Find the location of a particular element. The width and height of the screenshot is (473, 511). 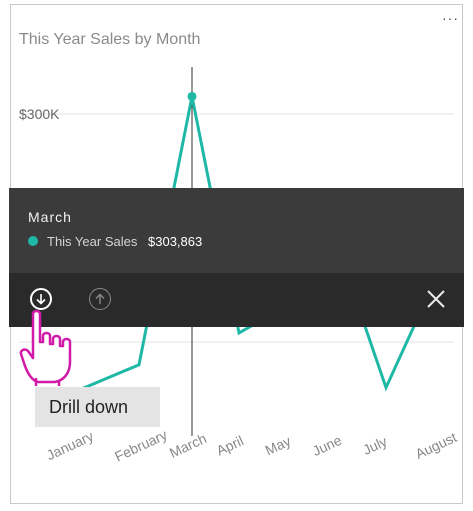

x-tick-label-may: May is located at coordinates (278, 446).